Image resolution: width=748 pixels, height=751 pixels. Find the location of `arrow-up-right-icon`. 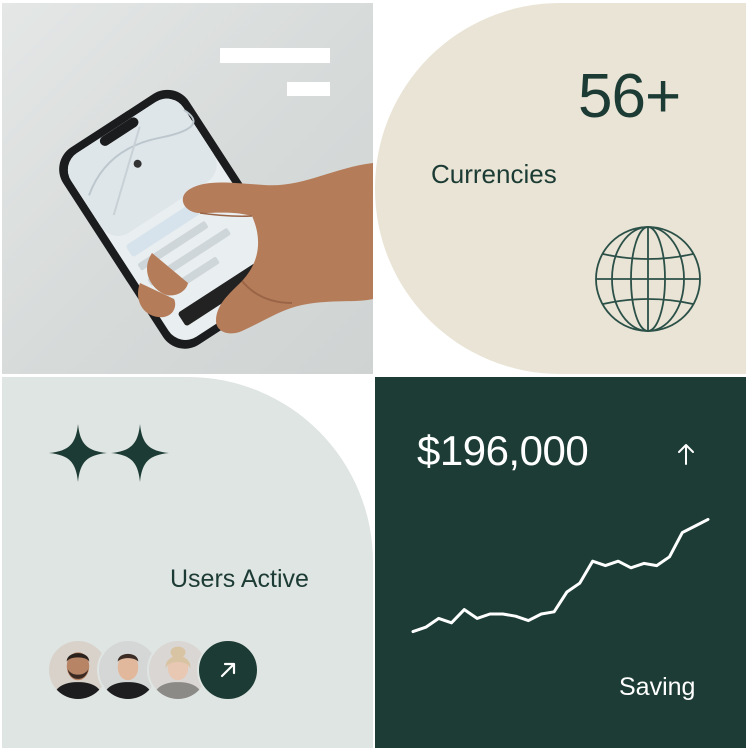

arrow-up-right-icon is located at coordinates (228, 670).